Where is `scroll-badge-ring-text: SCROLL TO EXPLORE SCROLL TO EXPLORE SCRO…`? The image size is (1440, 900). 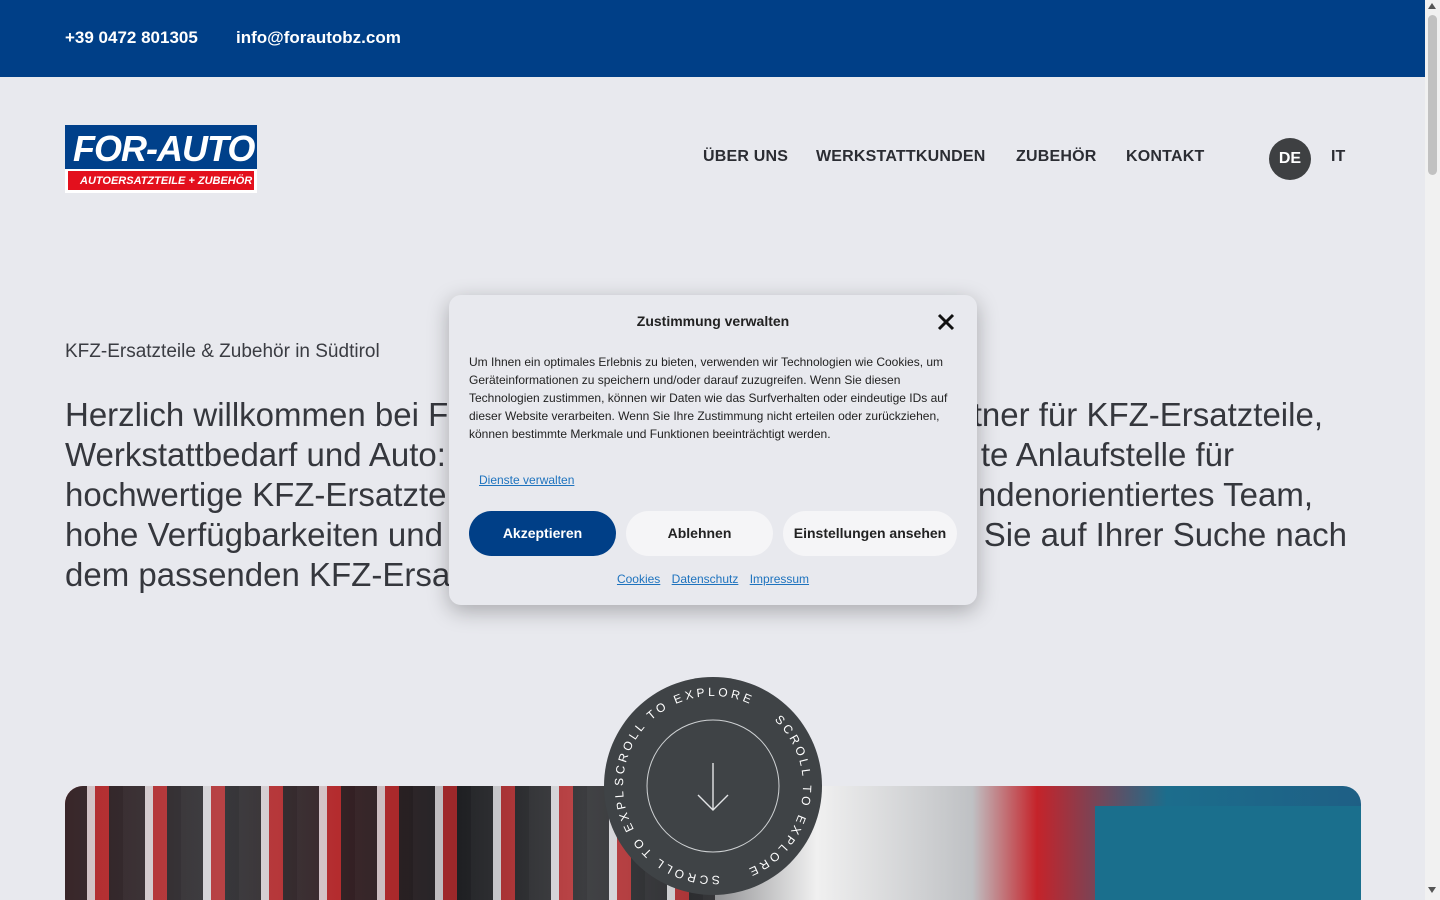 scroll-badge-ring-text: SCROLL TO EXPLORE SCROLL TO EXPLORE SCRO… is located at coordinates (709, 782).